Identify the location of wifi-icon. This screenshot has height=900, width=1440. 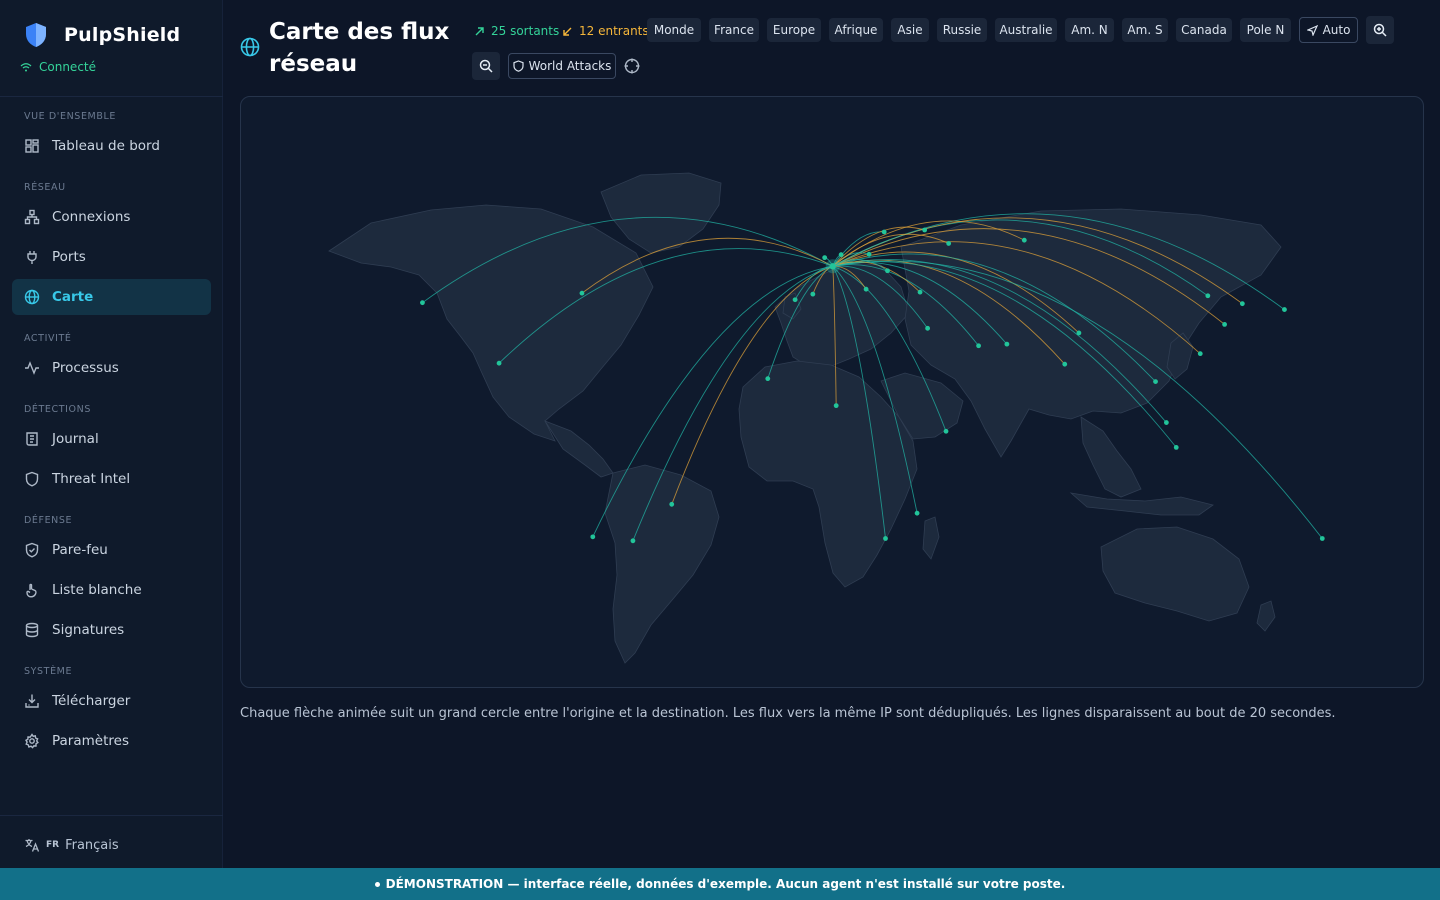
(26, 67).